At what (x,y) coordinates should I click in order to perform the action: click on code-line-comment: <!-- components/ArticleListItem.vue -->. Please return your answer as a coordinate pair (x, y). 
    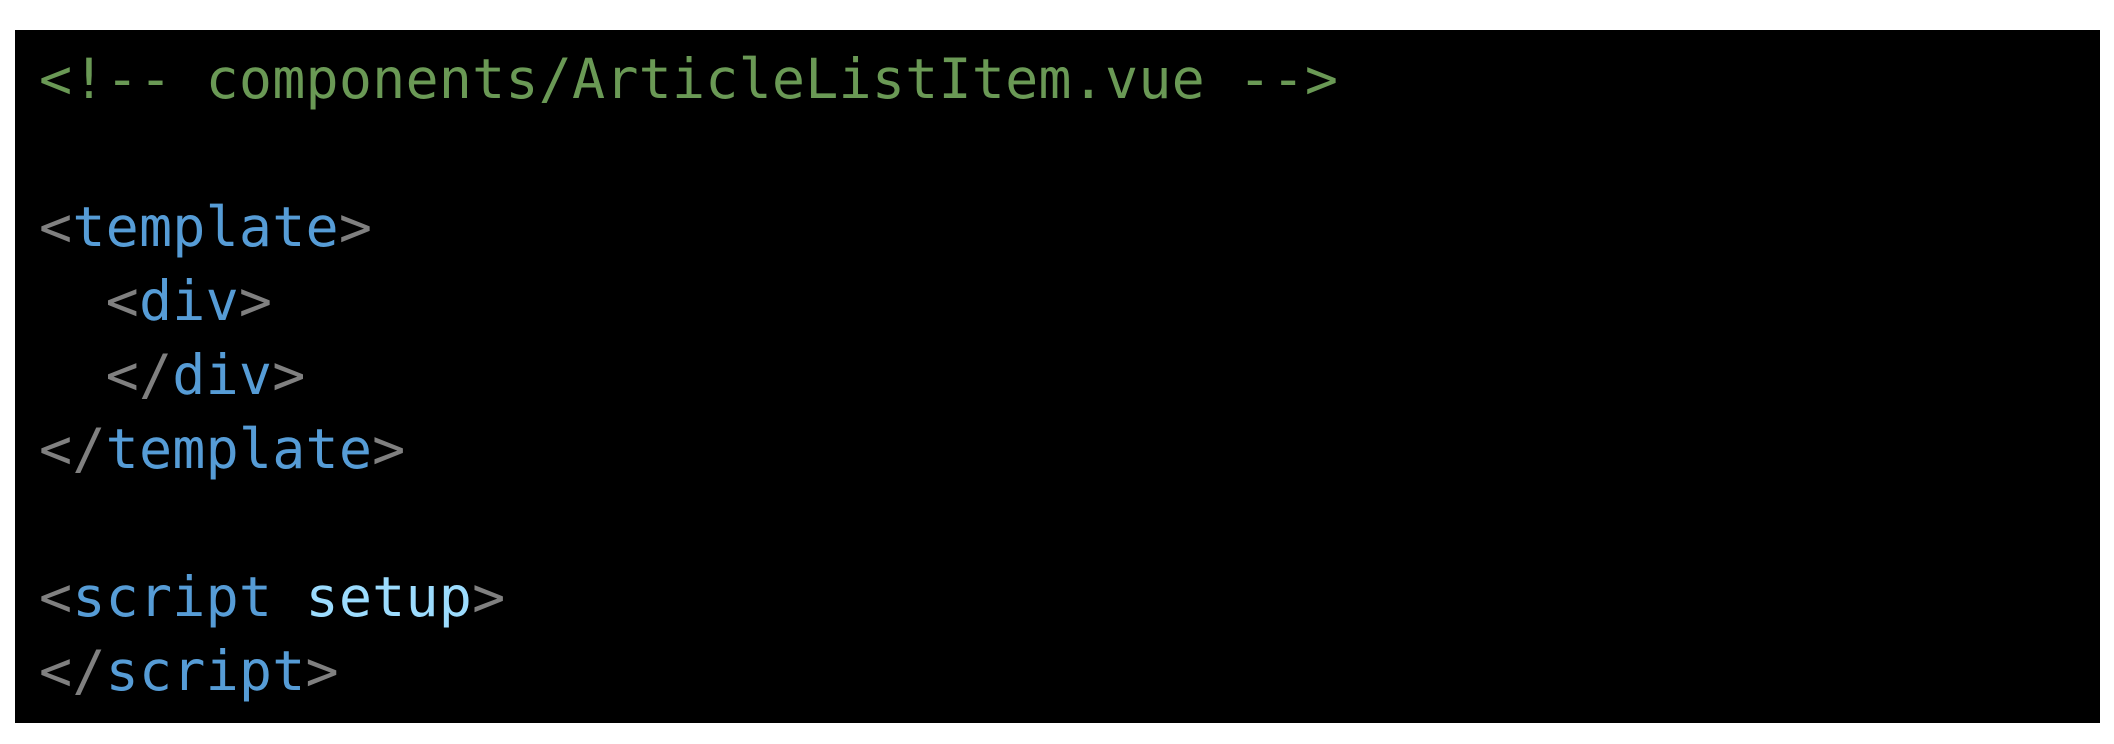
    Looking at the image, I should click on (1069, 79).